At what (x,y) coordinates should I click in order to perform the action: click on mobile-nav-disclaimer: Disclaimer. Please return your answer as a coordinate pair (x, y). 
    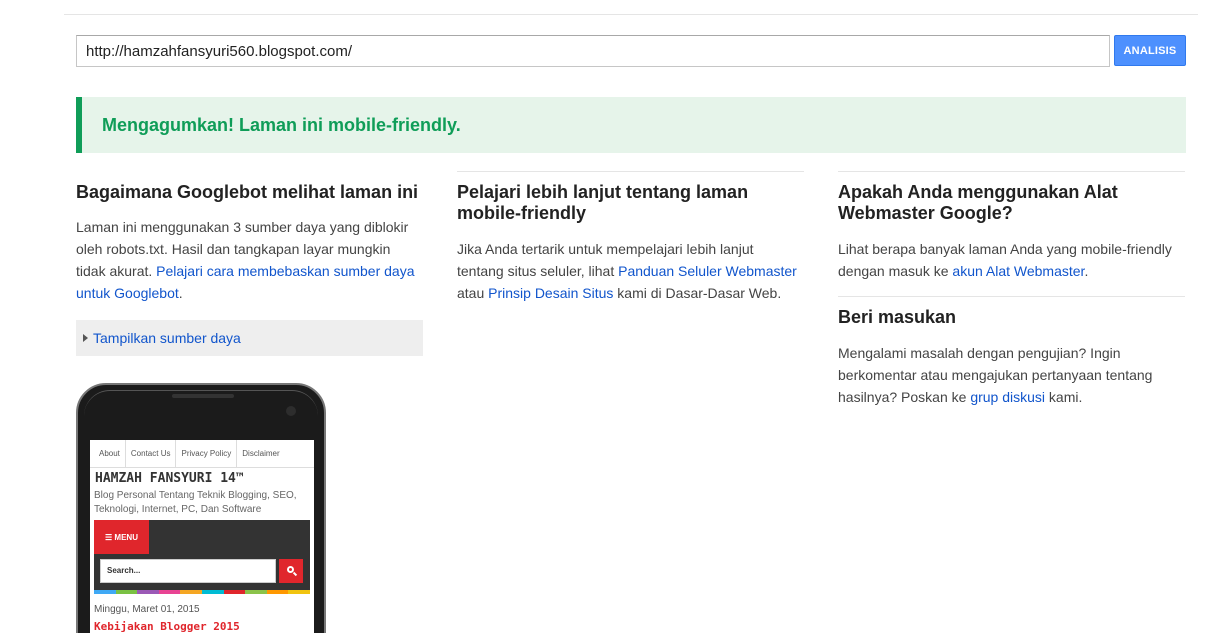
    Looking at the image, I should click on (261, 453).